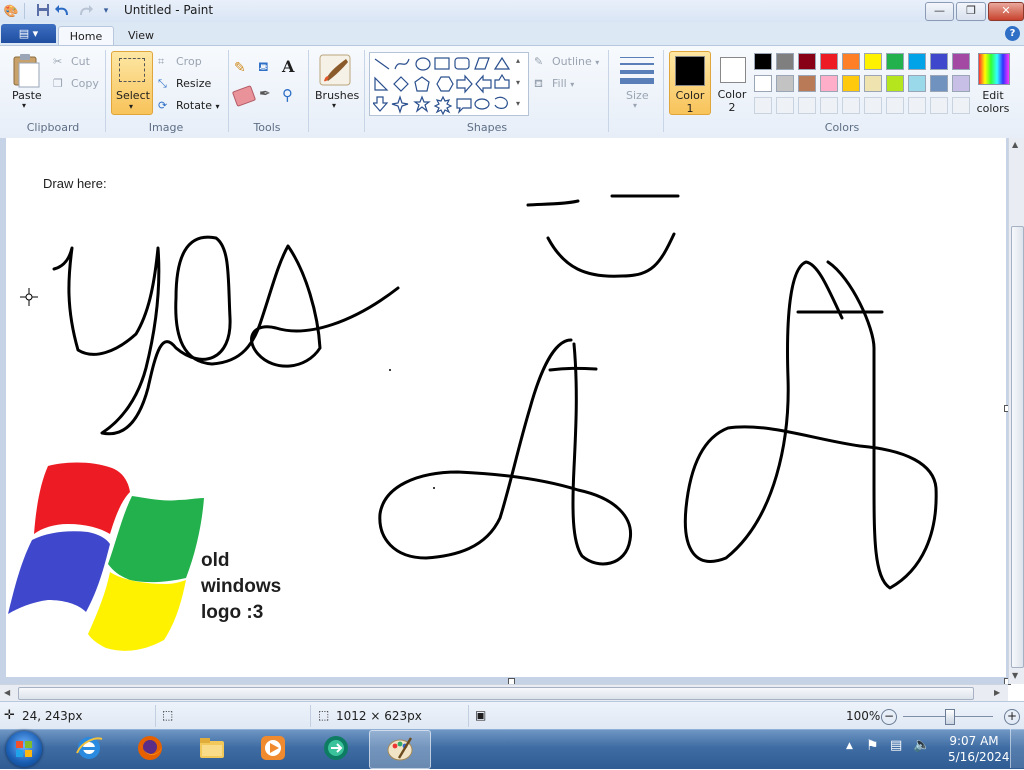 The height and width of the screenshot is (770, 1024). Describe the element at coordinates (997, 692) in the screenshot. I see `scroll-right-icon: ▶` at that location.